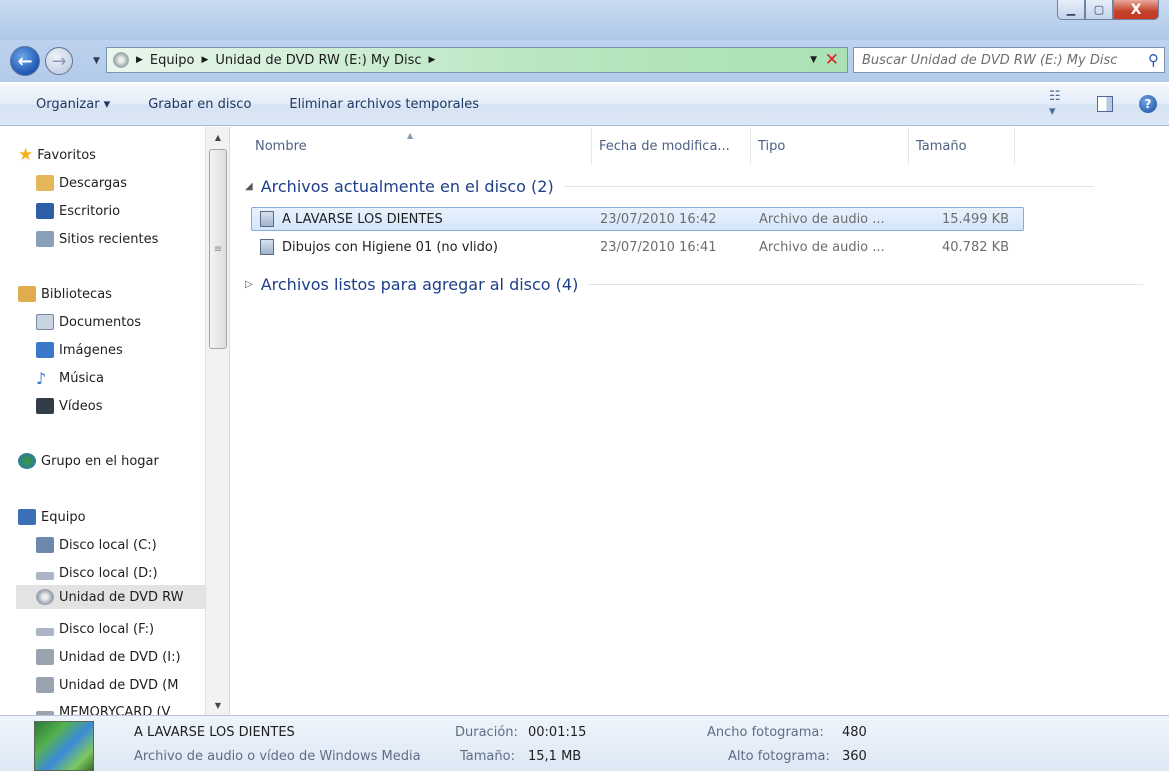  Describe the element at coordinates (132, 406) in the screenshot. I see `sidebar-item-videos: Vídeos` at that location.